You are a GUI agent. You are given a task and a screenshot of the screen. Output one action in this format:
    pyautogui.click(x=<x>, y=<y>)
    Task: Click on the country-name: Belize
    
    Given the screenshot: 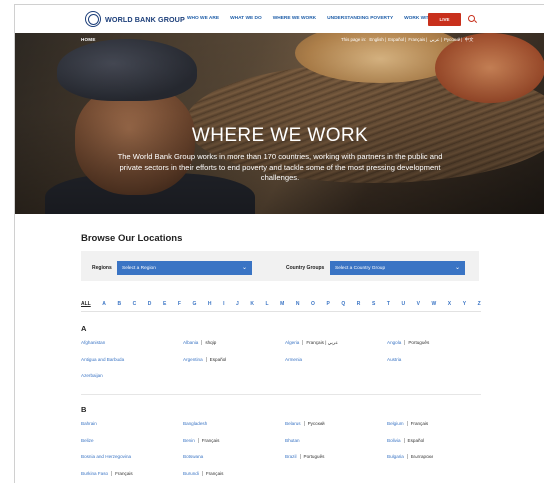 What is the action you would take?
    pyautogui.click(x=87, y=440)
    